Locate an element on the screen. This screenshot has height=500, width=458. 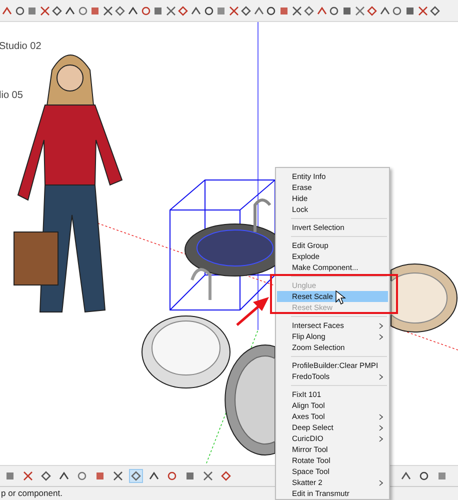
canvas-label: lio 05 is located at coordinates (11, 95).